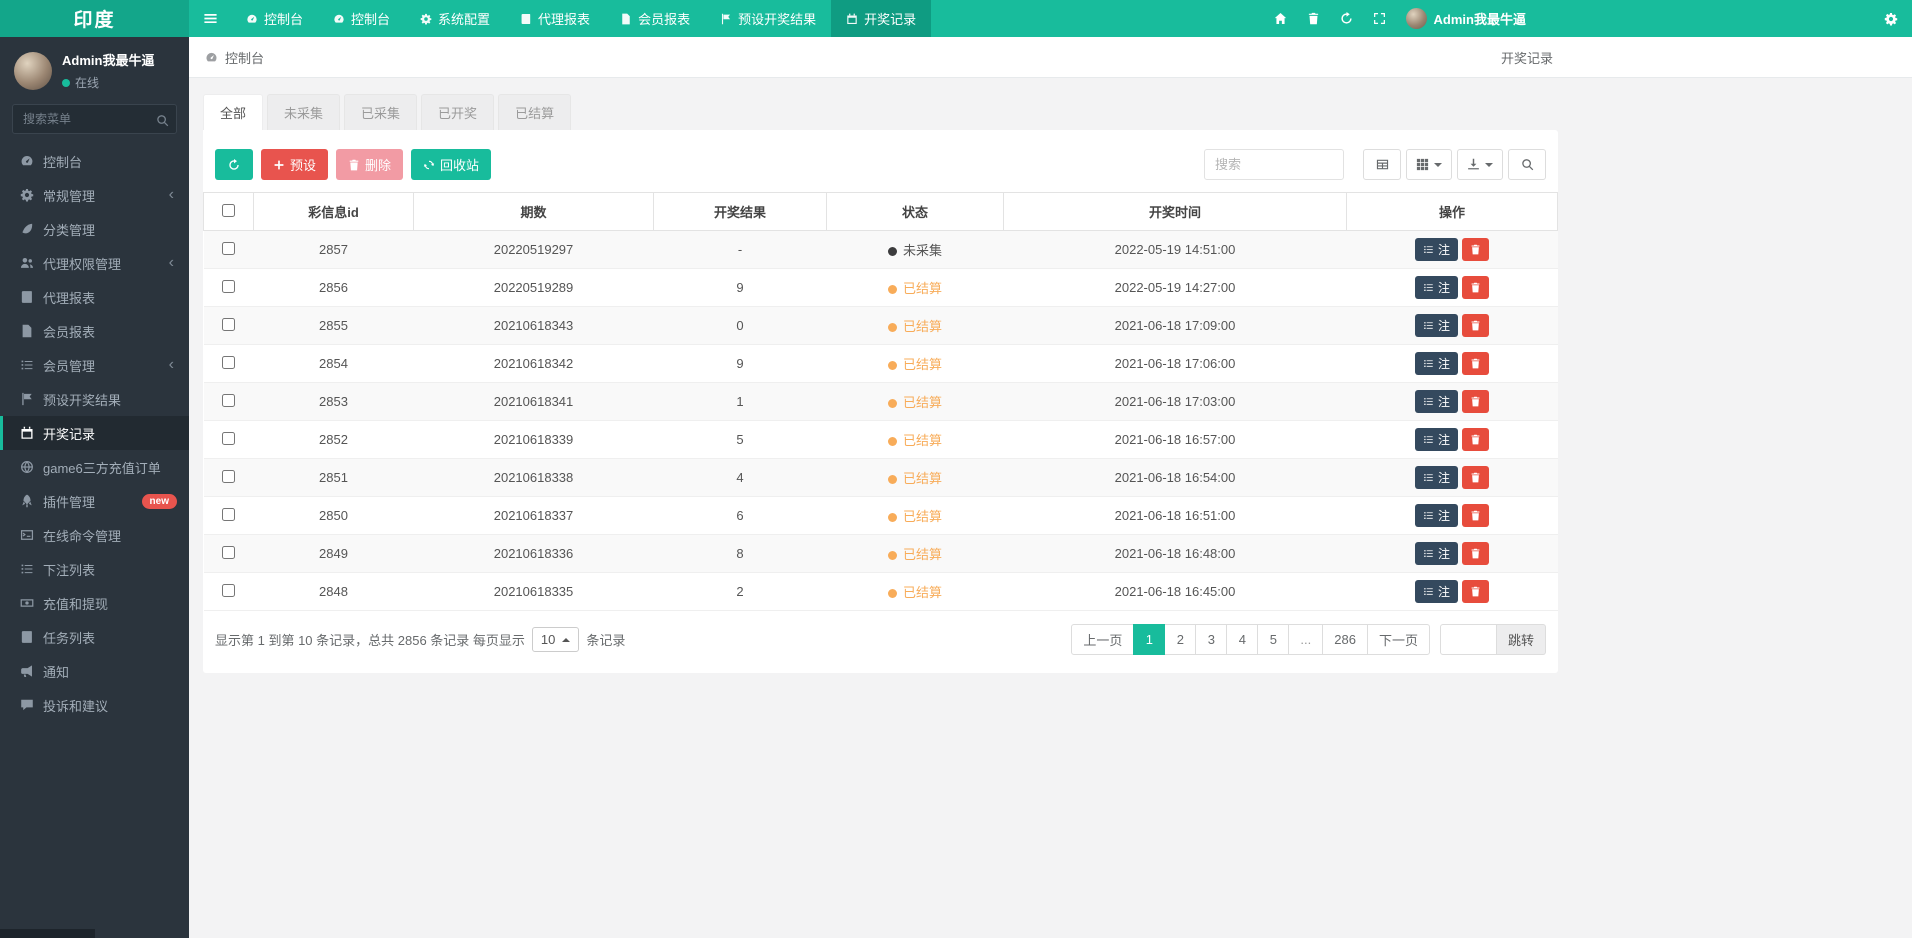 This screenshot has width=1912, height=938. I want to click on tab-4: 已结算, so click(535, 112).